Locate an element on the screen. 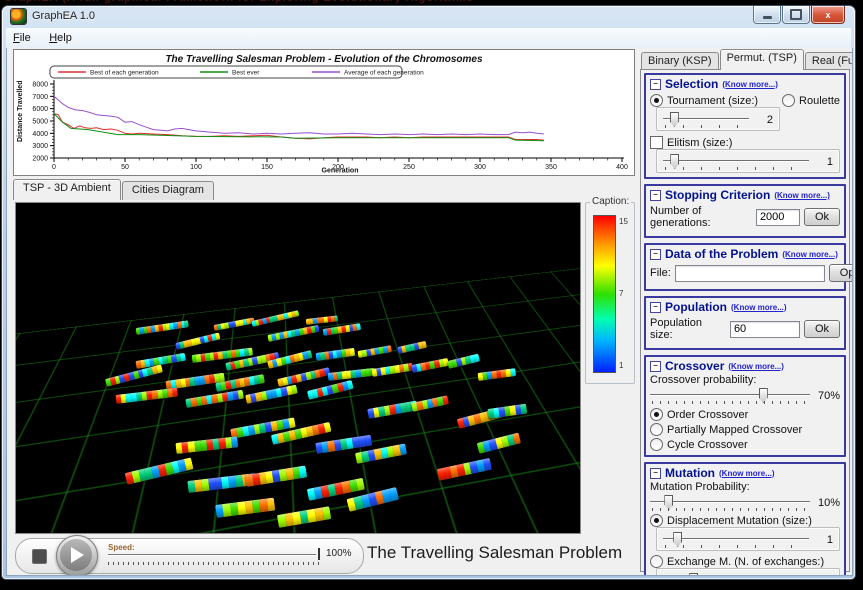  population-ok-button: Ok is located at coordinates (821, 329).